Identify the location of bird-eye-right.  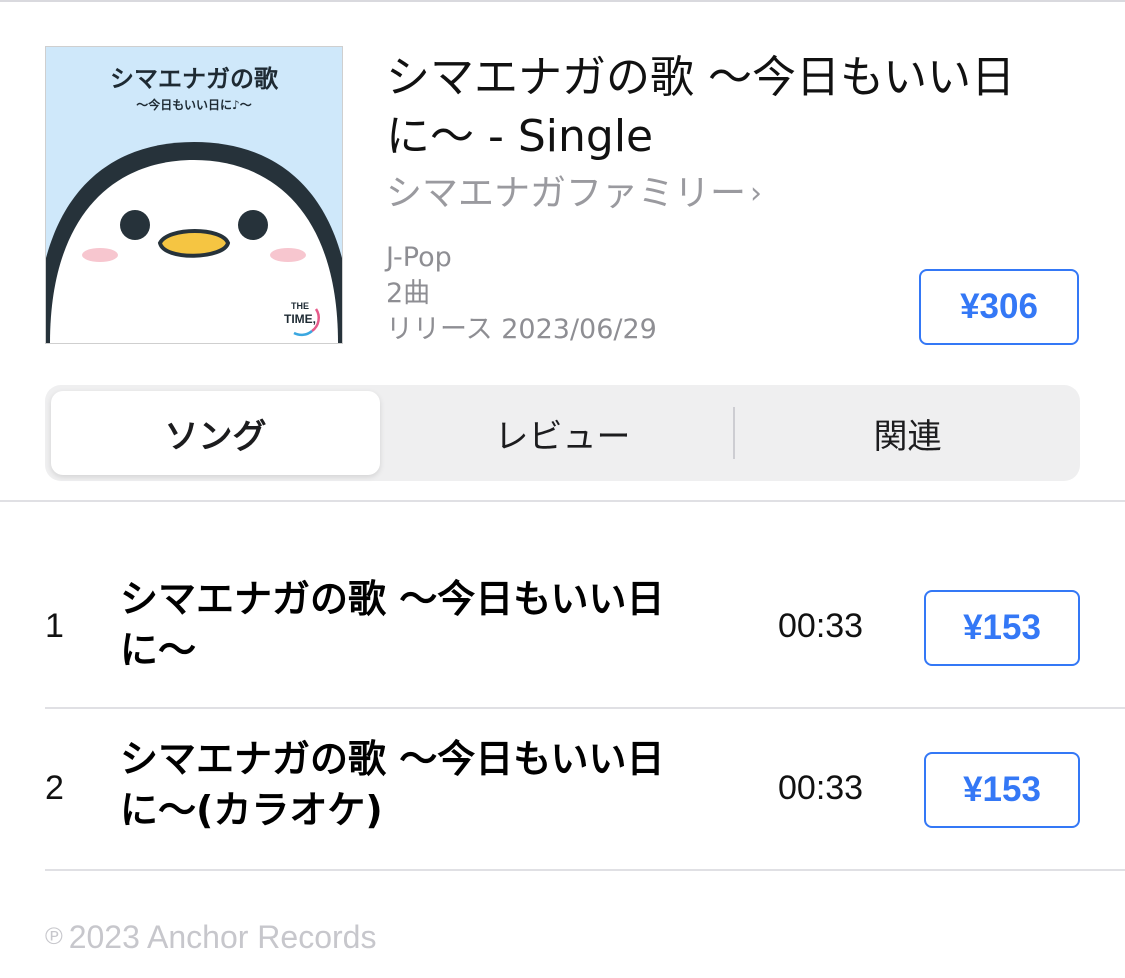
(253, 225).